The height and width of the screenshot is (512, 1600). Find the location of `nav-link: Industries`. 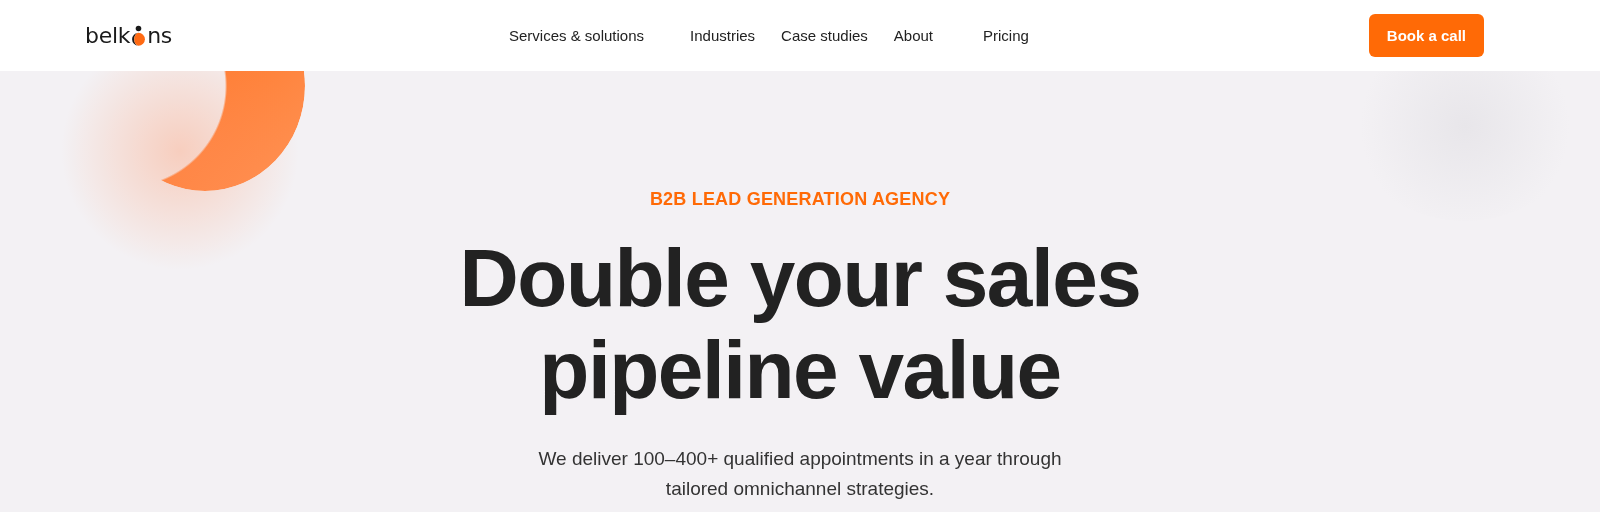

nav-link: Industries is located at coordinates (723, 35).